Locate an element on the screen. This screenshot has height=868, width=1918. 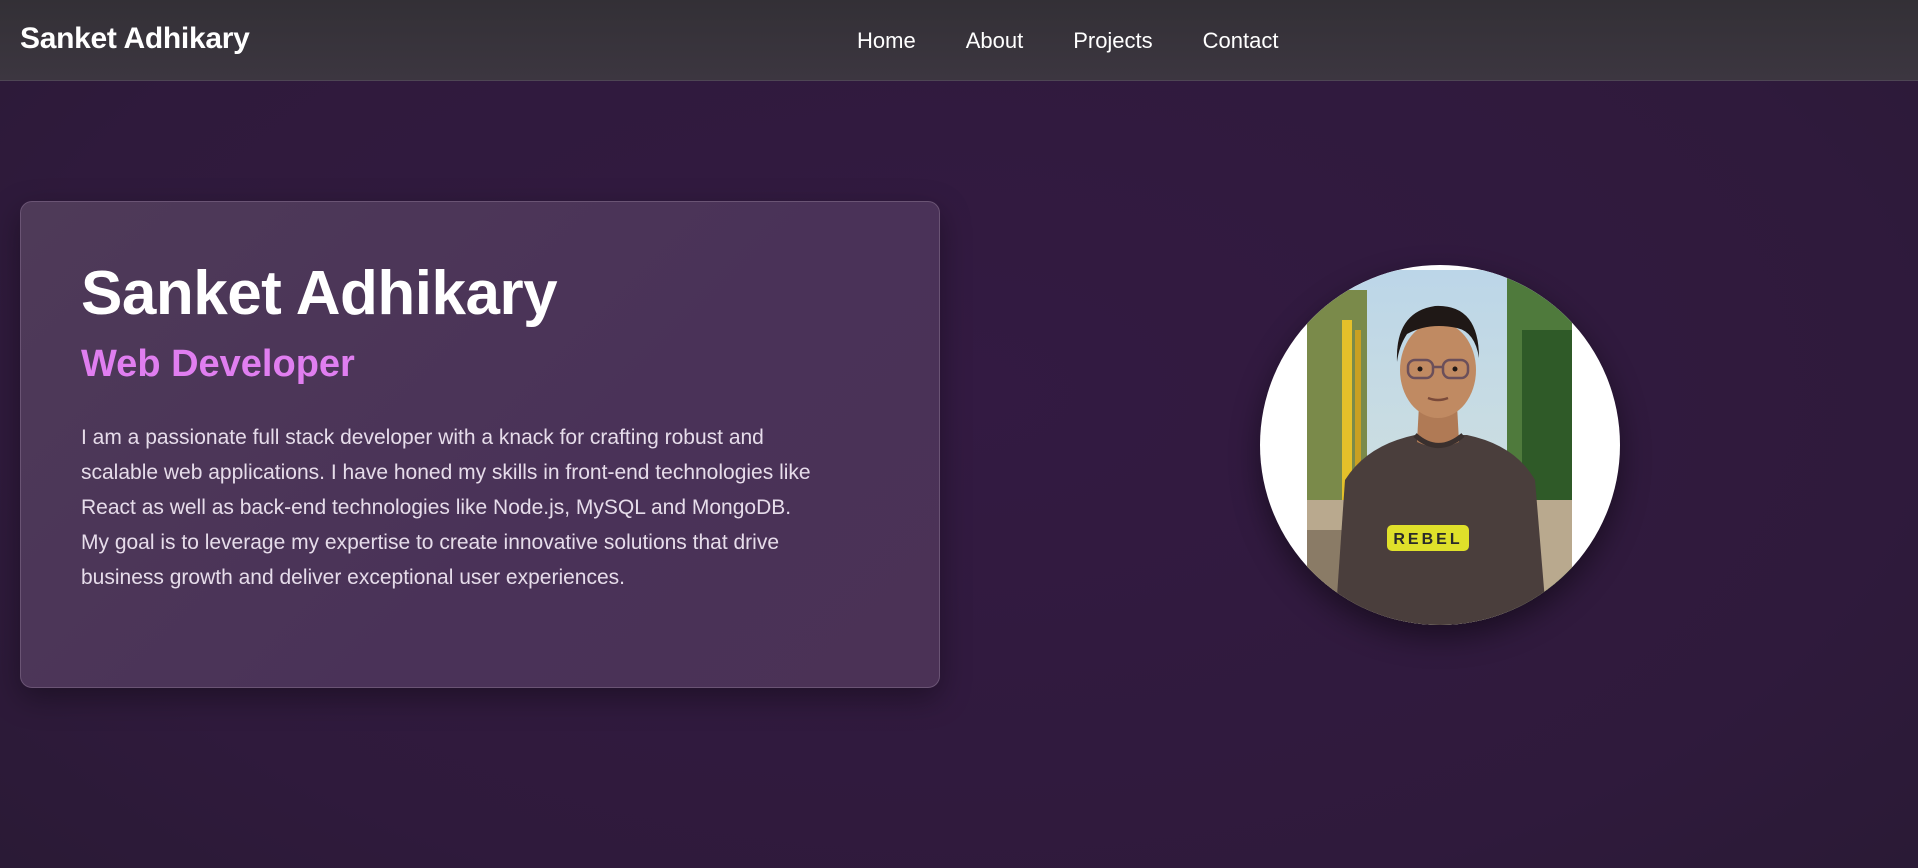
profile-photo: REBEL is located at coordinates (1439, 447).